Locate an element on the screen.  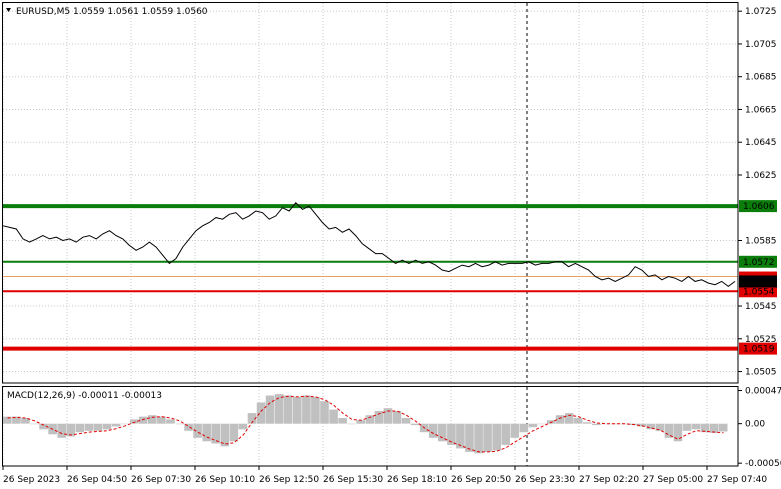
level-tag-label: 1.0572 is located at coordinates (759, 263).